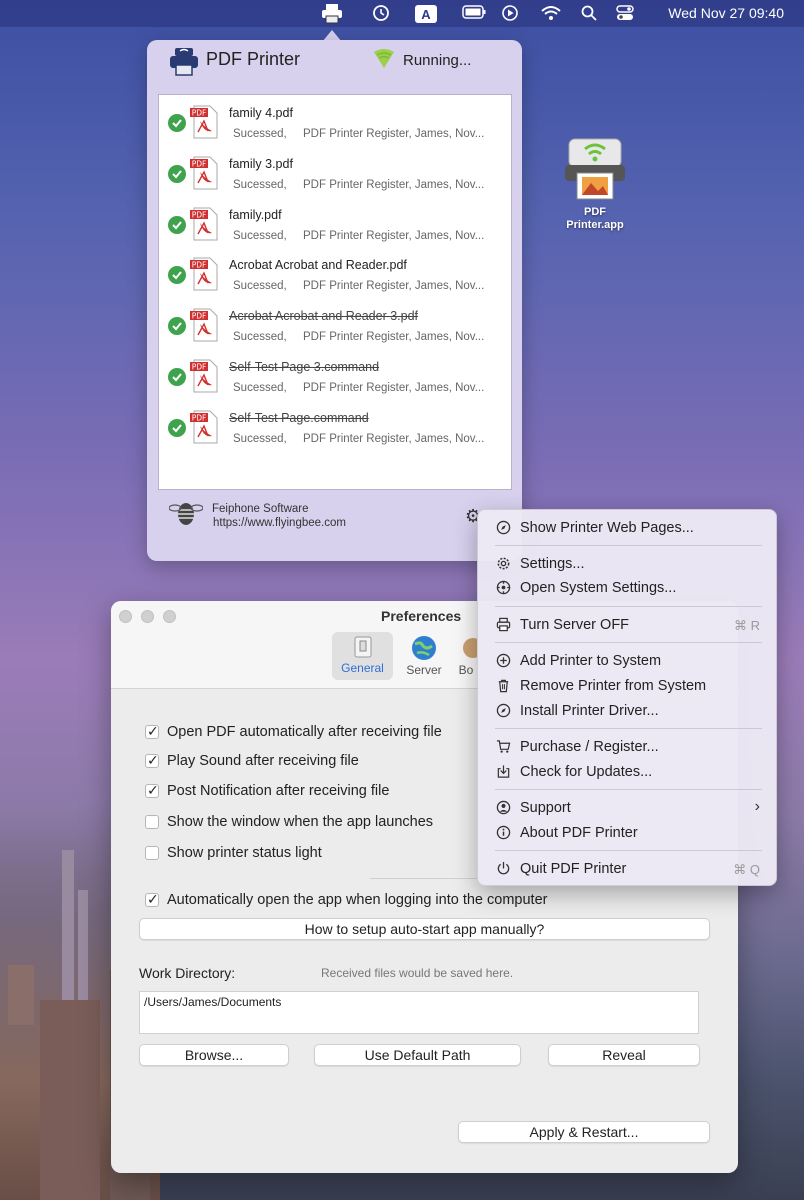 Image resolution: width=804 pixels, height=1200 pixels. Describe the element at coordinates (125, 616) in the screenshot. I see `close-window-button` at that location.